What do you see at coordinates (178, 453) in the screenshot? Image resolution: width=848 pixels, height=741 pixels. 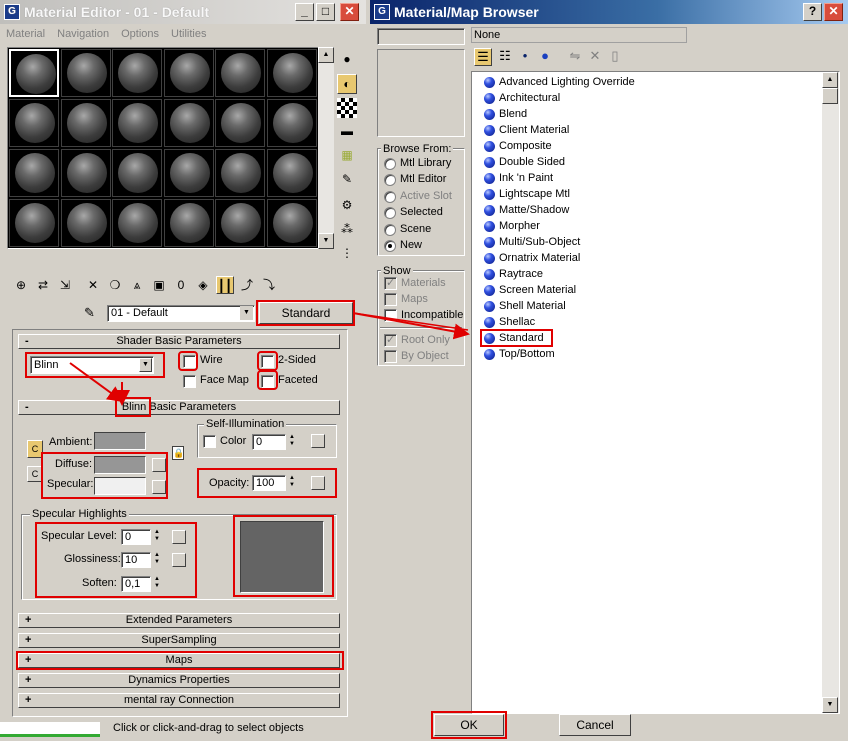 I see `ambient-diffuse-lock-icon: 🔒` at bounding box center [178, 453].